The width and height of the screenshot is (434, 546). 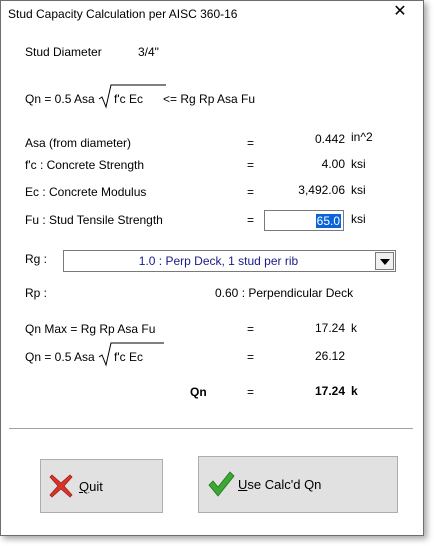 I want to click on ec-value: 3,492.06, so click(x=321, y=190).